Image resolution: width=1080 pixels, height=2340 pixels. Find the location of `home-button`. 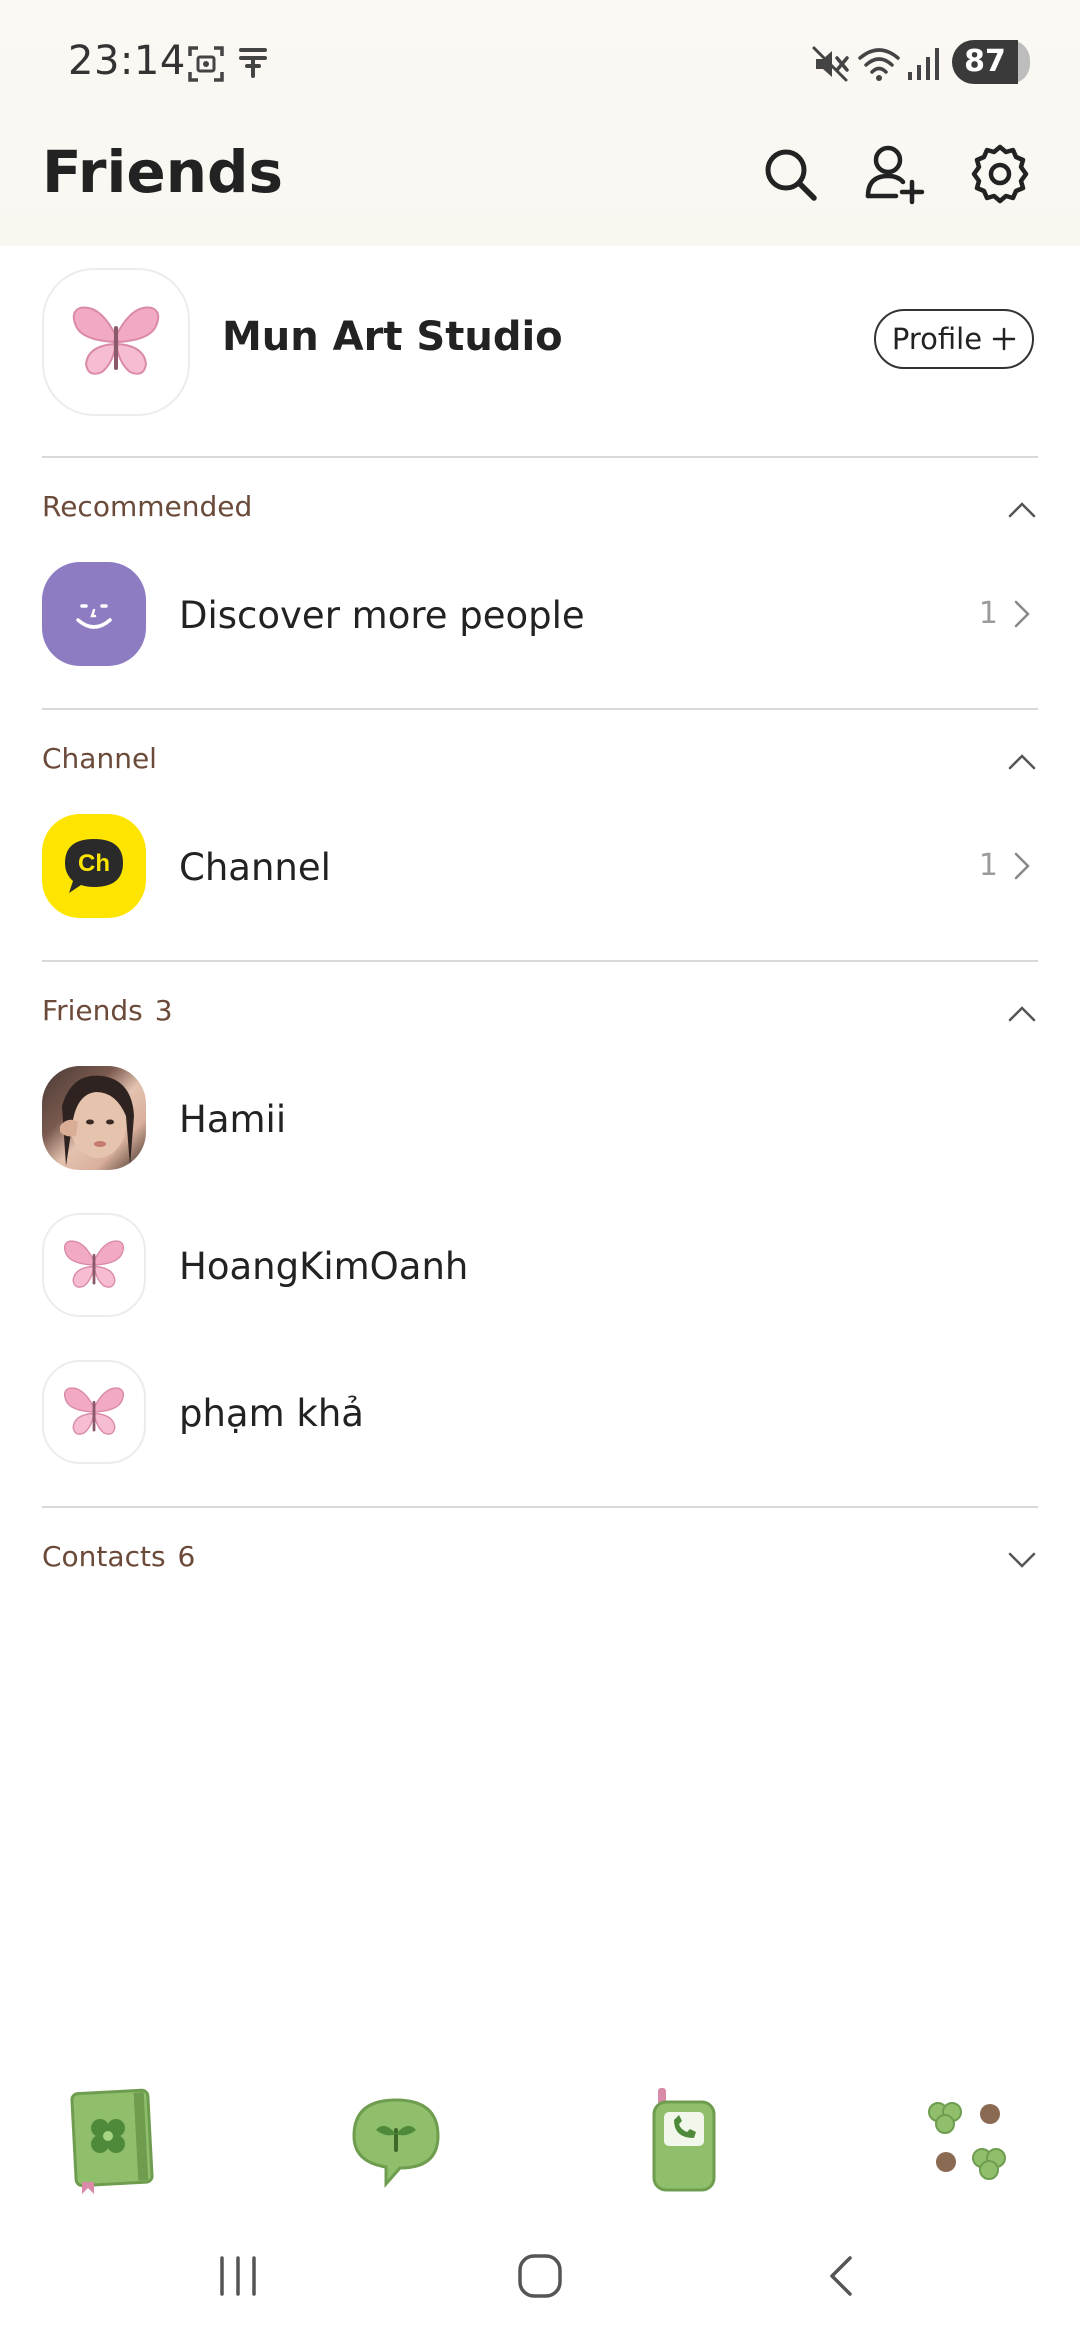

home-button is located at coordinates (540, 2276).